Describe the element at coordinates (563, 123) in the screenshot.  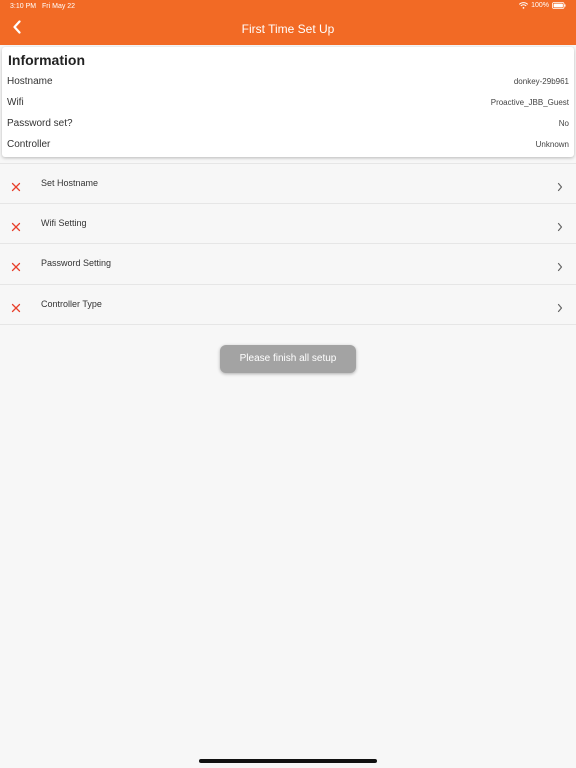
I see `info-value: No` at that location.